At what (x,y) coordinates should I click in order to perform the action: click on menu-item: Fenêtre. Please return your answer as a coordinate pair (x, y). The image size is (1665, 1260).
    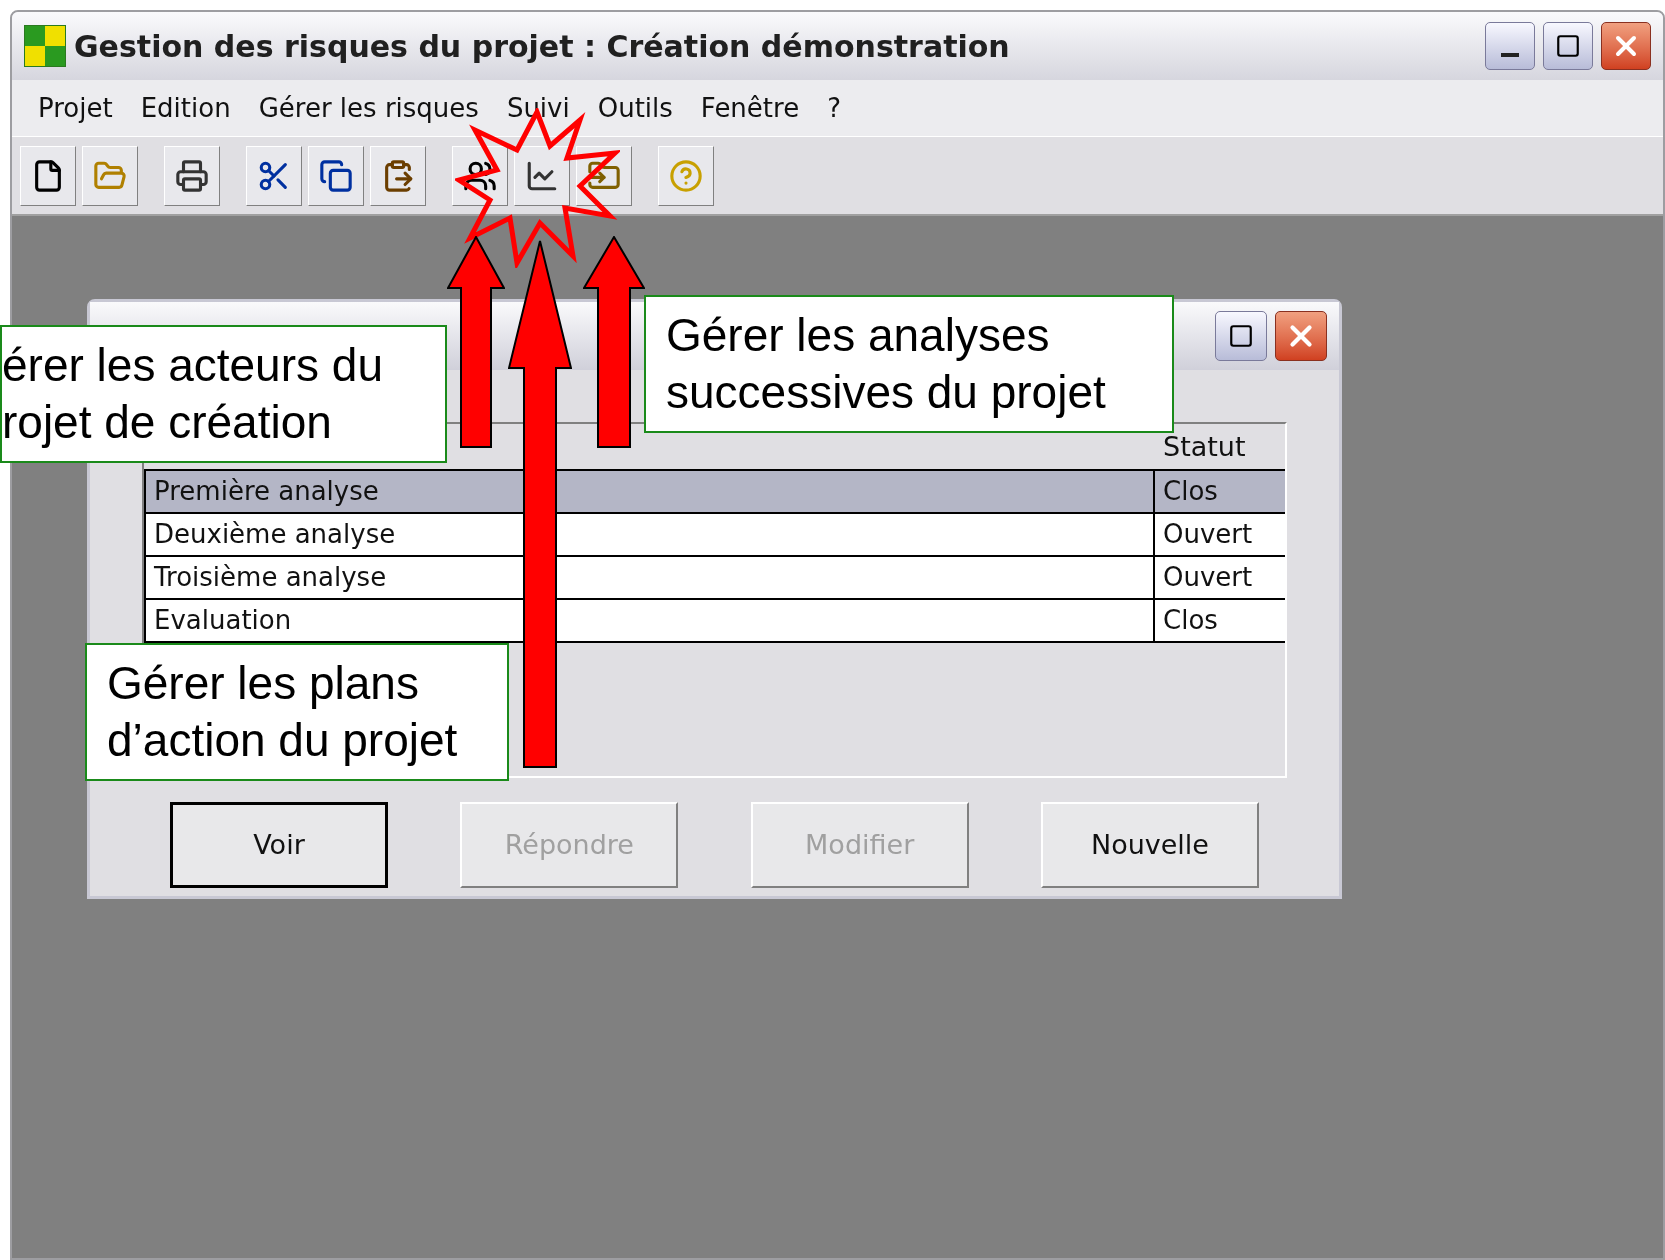
    Looking at the image, I should click on (750, 108).